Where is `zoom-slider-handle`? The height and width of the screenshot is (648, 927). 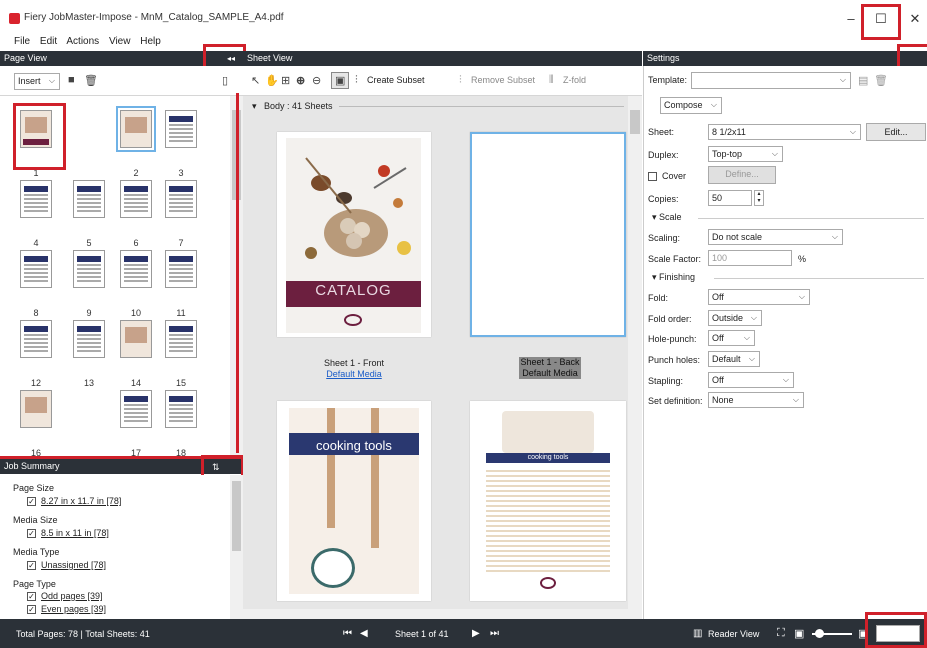 zoom-slider-handle is located at coordinates (819, 633).